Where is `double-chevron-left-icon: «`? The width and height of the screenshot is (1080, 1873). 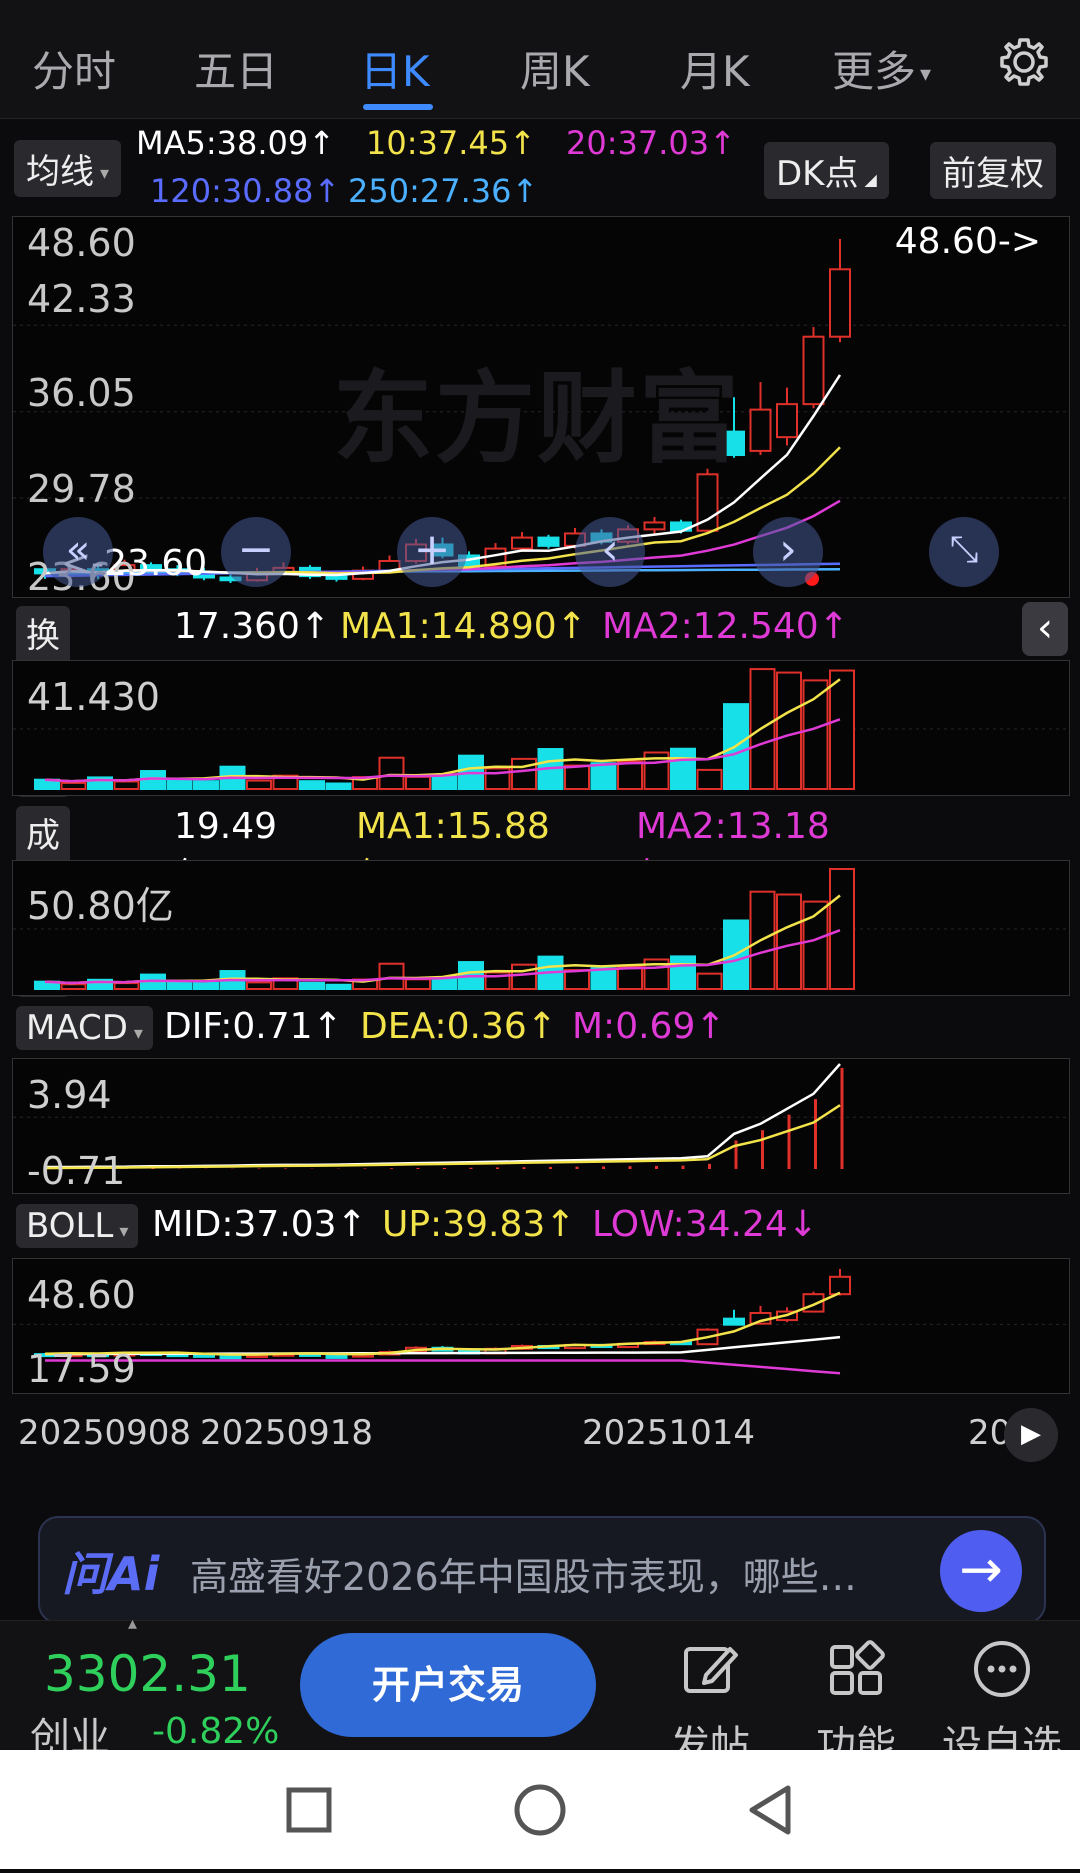 double-chevron-left-icon: « is located at coordinates (78, 550).